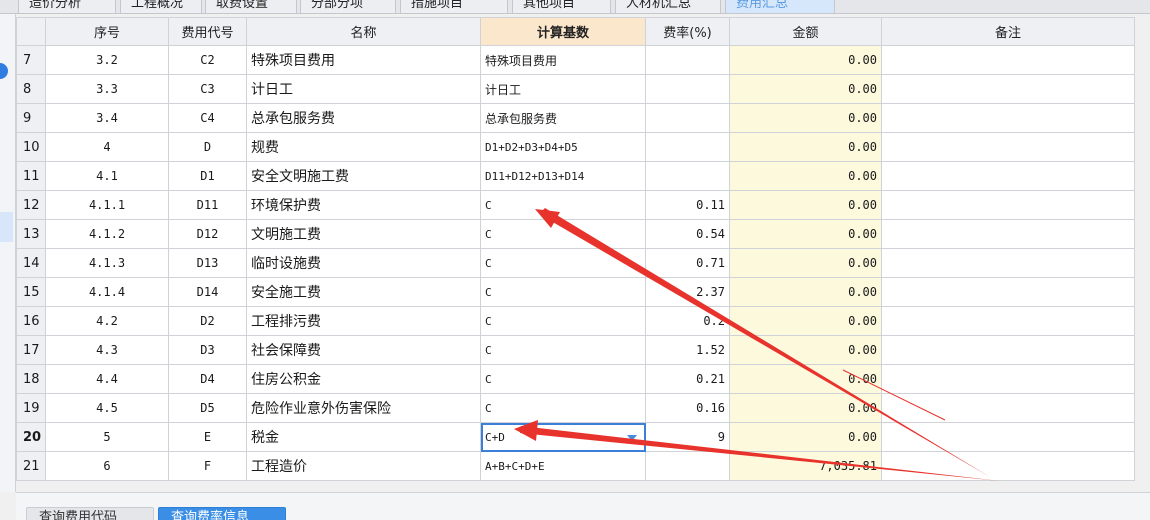  I want to click on code-cell: D3, so click(207, 350).